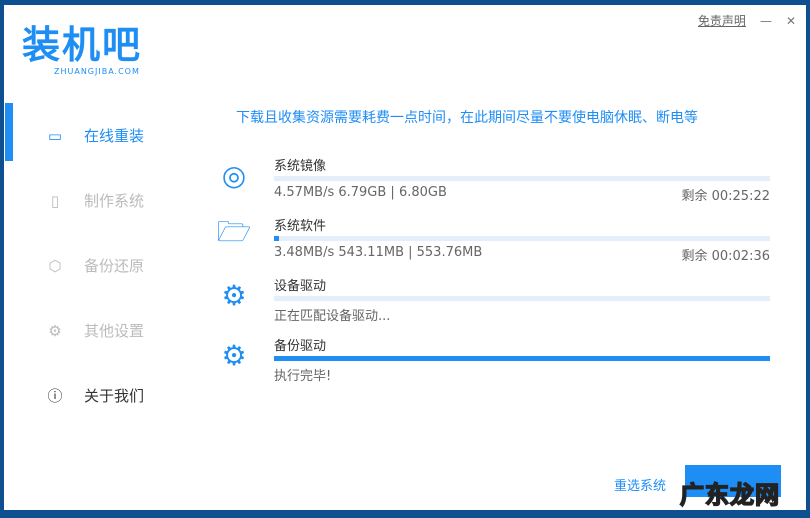 This screenshot has height=518, width=810. Describe the element at coordinates (99, 330) in the screenshot. I see `sidebar-item-other-settings: ⚙ 其他设置` at that location.